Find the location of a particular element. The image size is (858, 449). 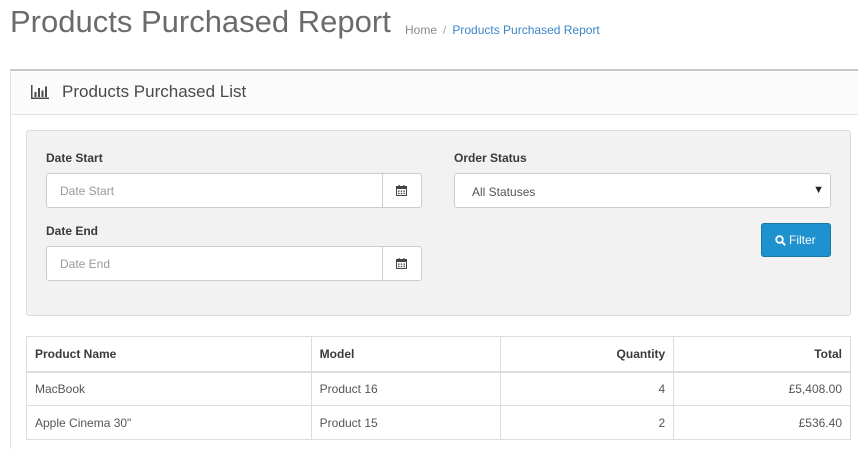

panel-title: Products Purchased List is located at coordinates (154, 91).